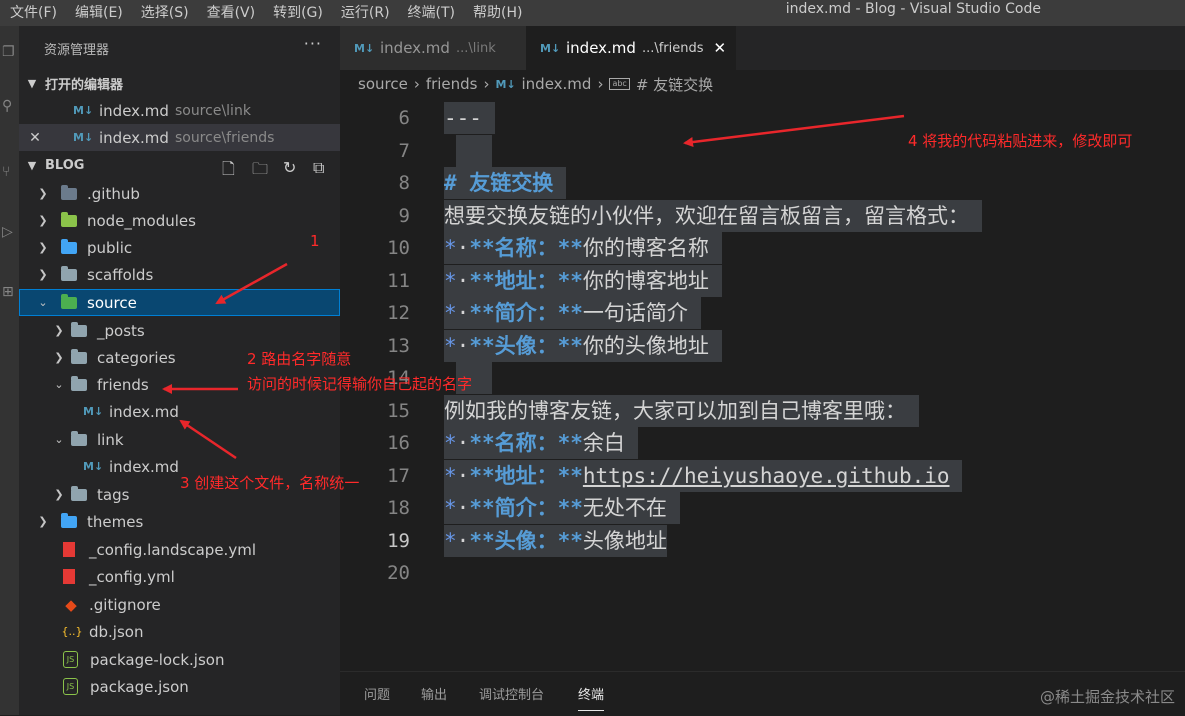 This screenshot has height=716, width=1185. What do you see at coordinates (434, 693) in the screenshot?
I see `panel-tab-output: 输出` at bounding box center [434, 693].